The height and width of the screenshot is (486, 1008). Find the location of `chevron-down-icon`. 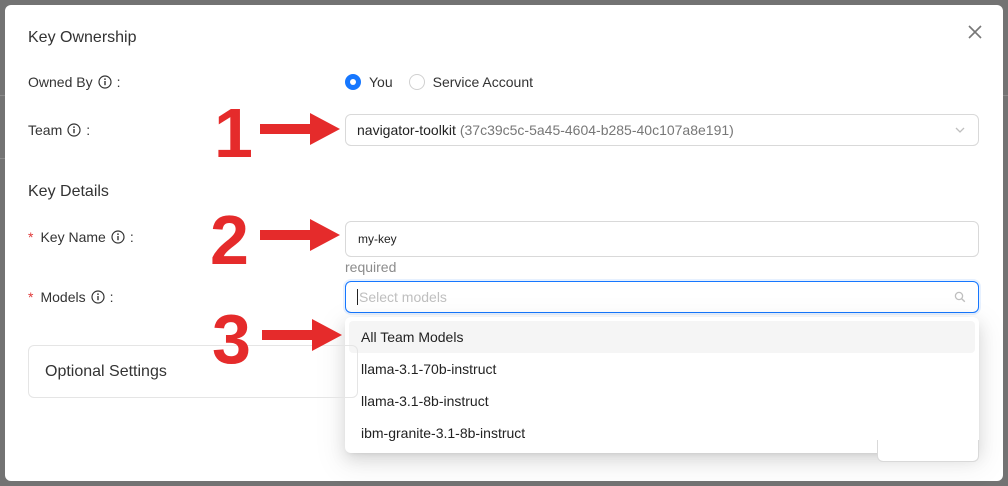

chevron-down-icon is located at coordinates (960, 130).